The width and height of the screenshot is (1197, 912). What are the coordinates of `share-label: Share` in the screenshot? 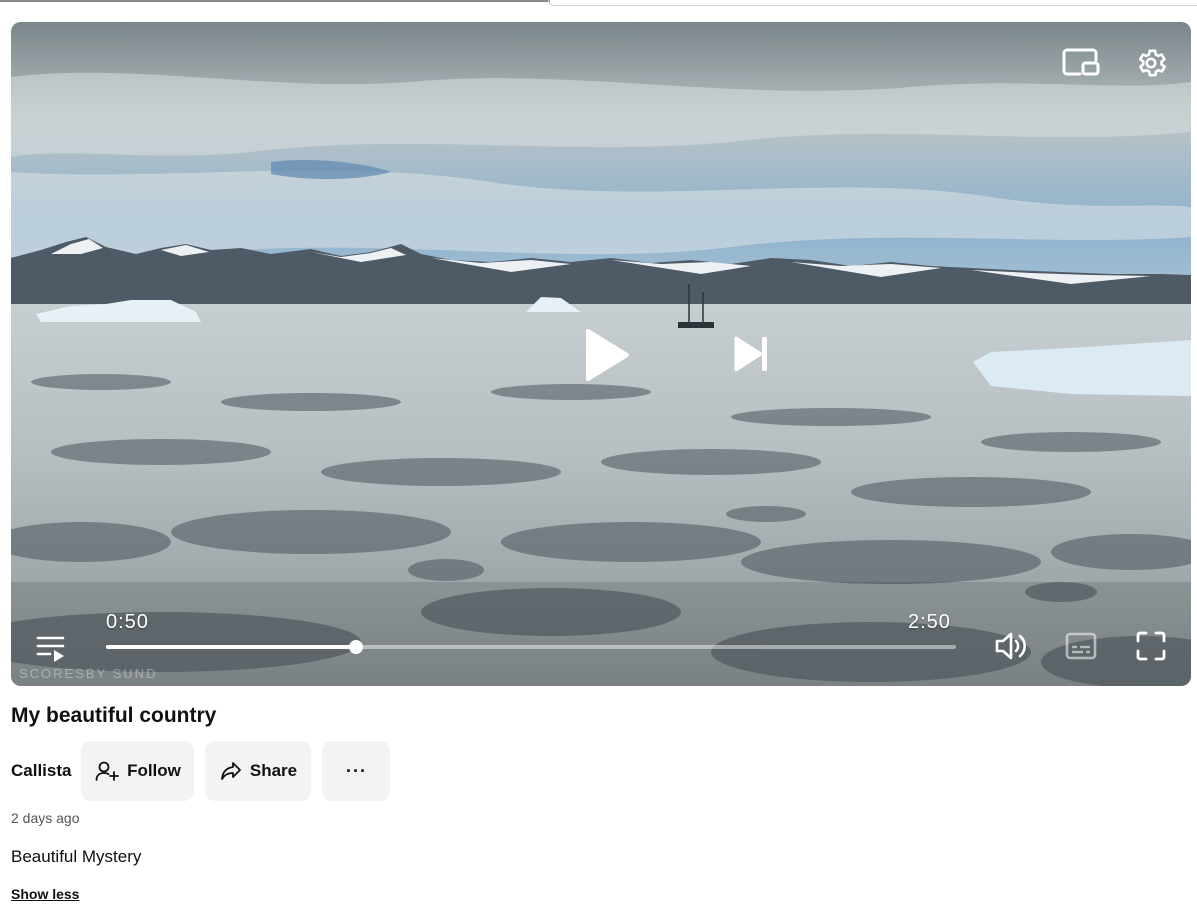 It's located at (273, 770).